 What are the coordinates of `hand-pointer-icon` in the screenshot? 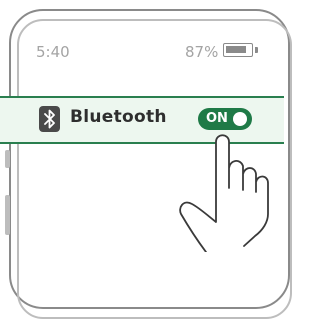 It's located at (231, 193).